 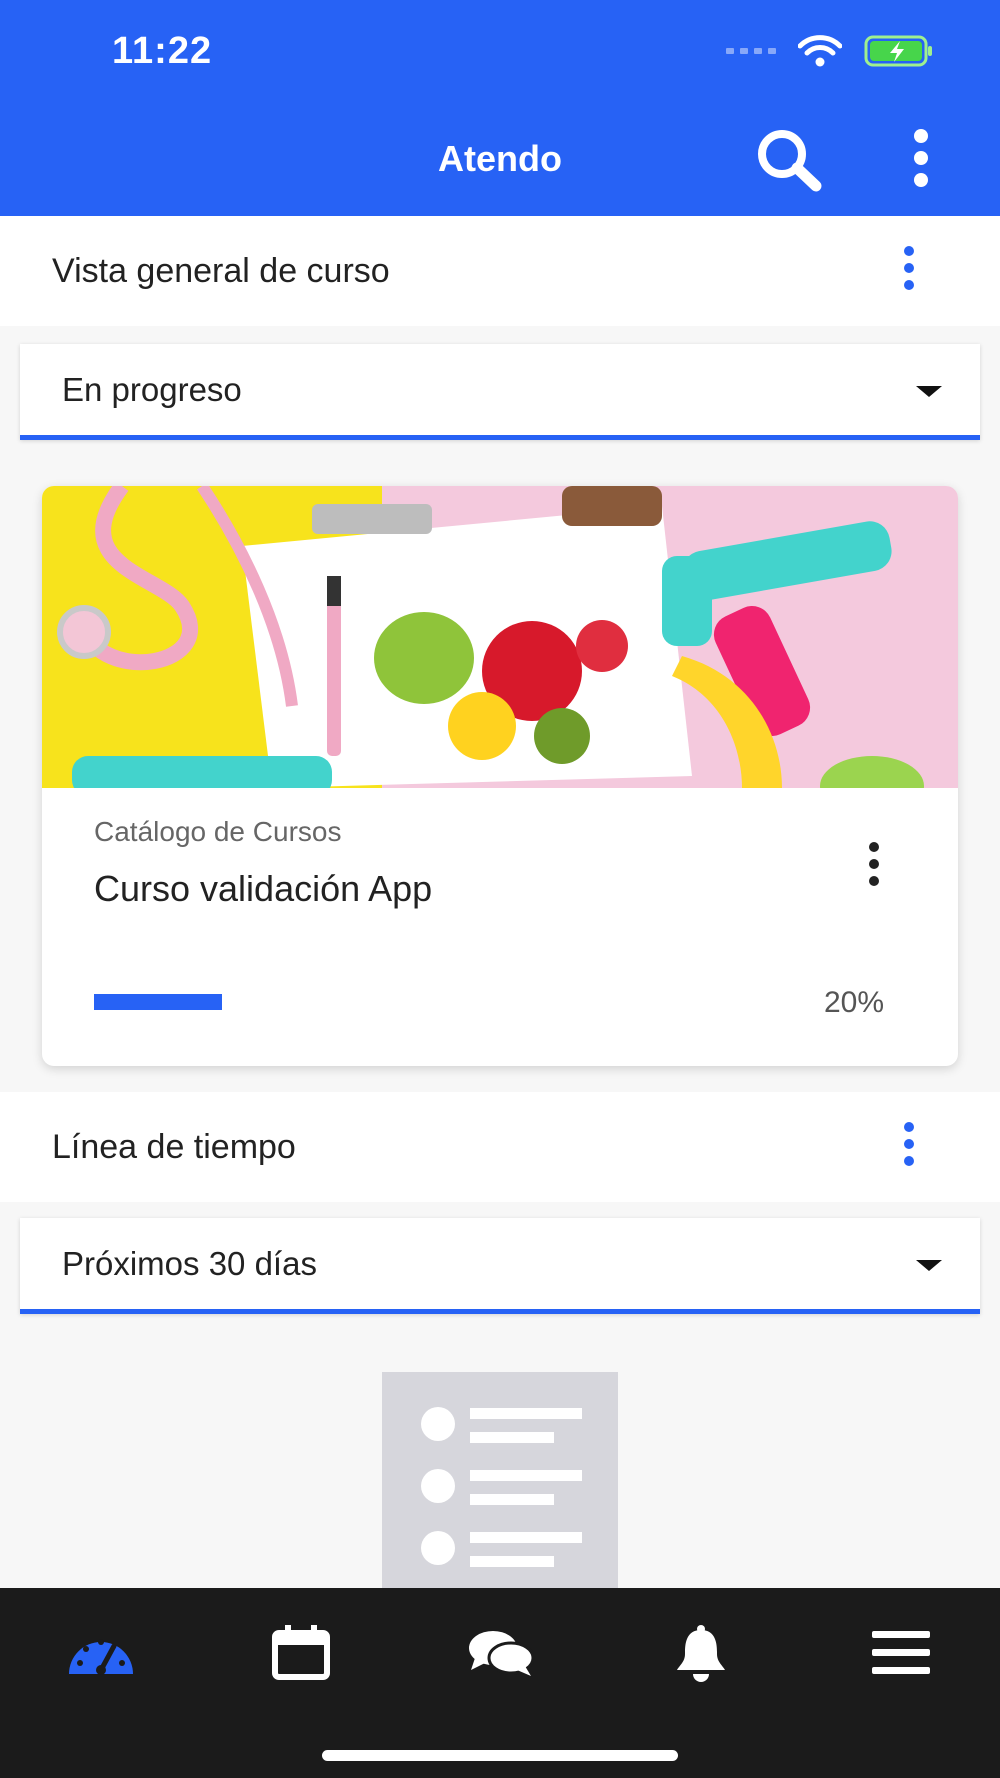 What do you see at coordinates (221, 270) in the screenshot?
I see `course-overview-title: Vista general de curso` at bounding box center [221, 270].